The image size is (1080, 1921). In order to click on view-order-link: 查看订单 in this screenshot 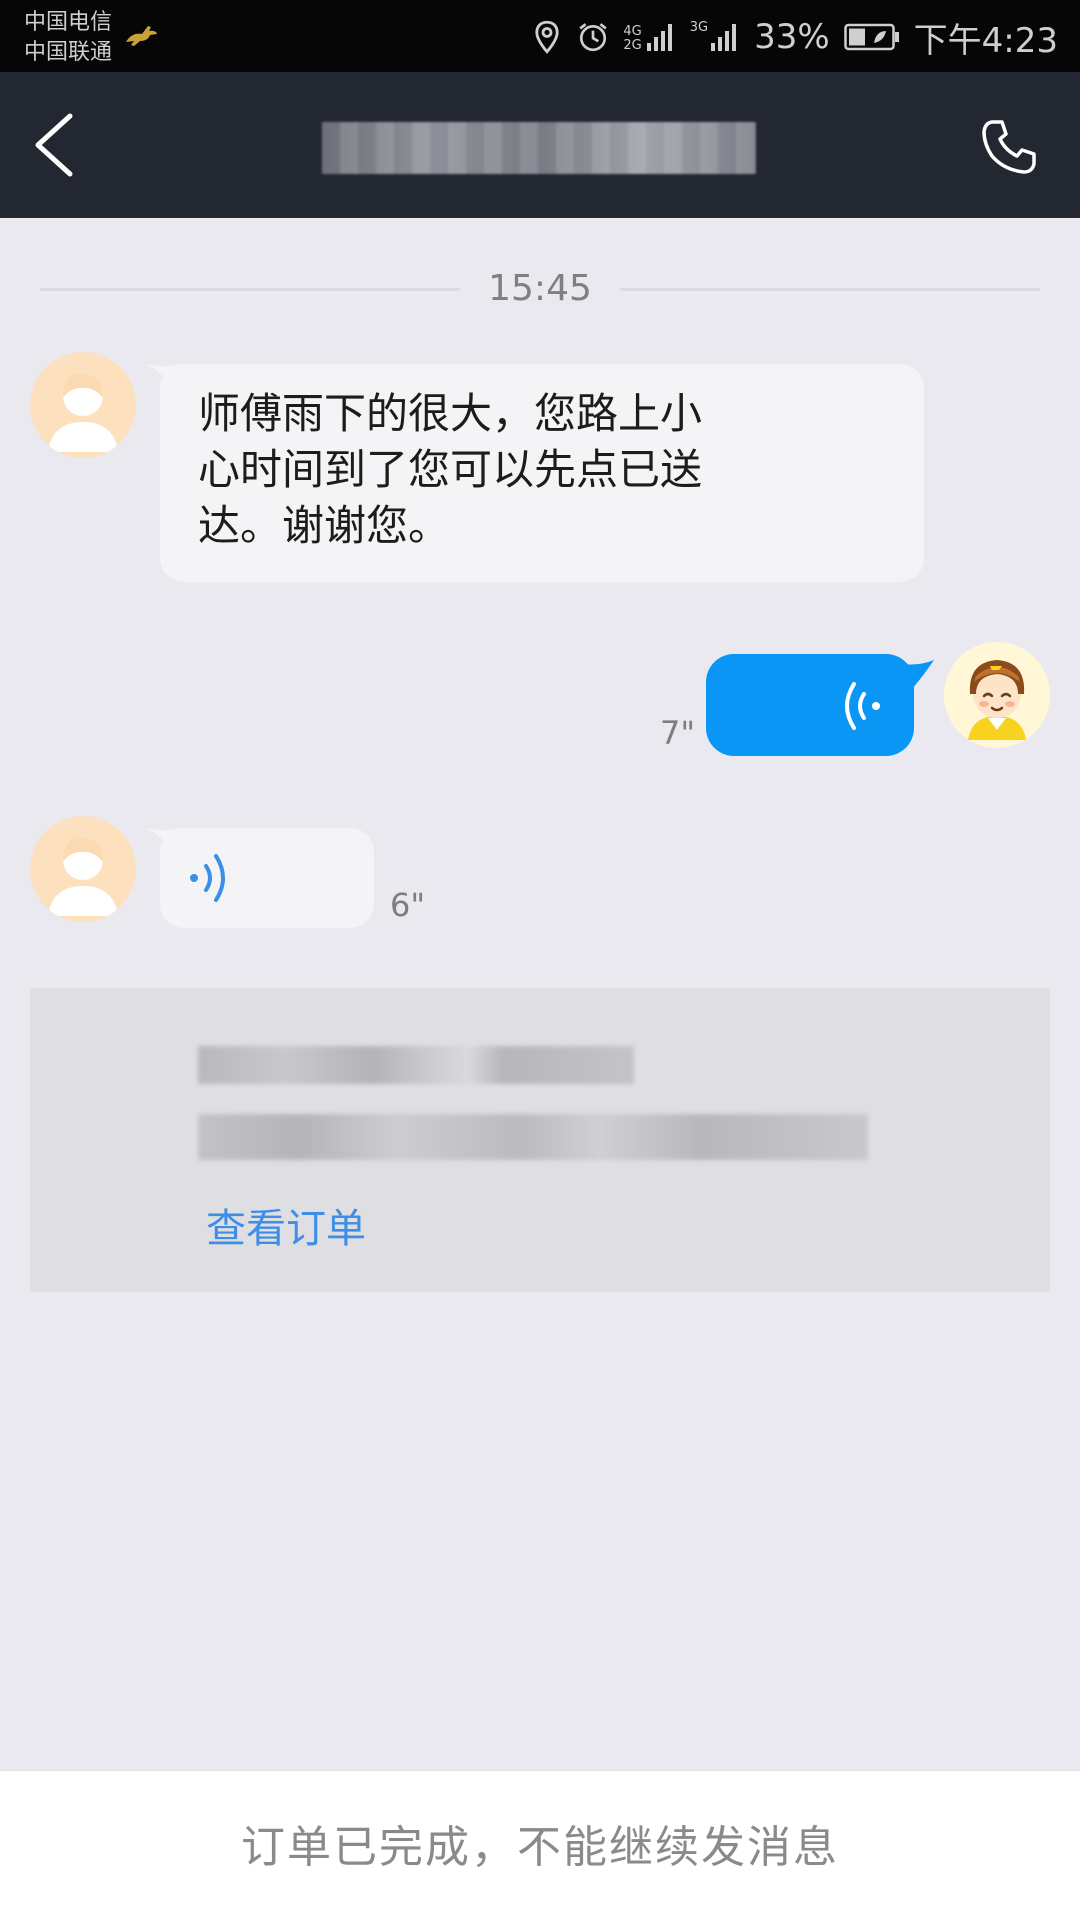, I will do `click(286, 1225)`.